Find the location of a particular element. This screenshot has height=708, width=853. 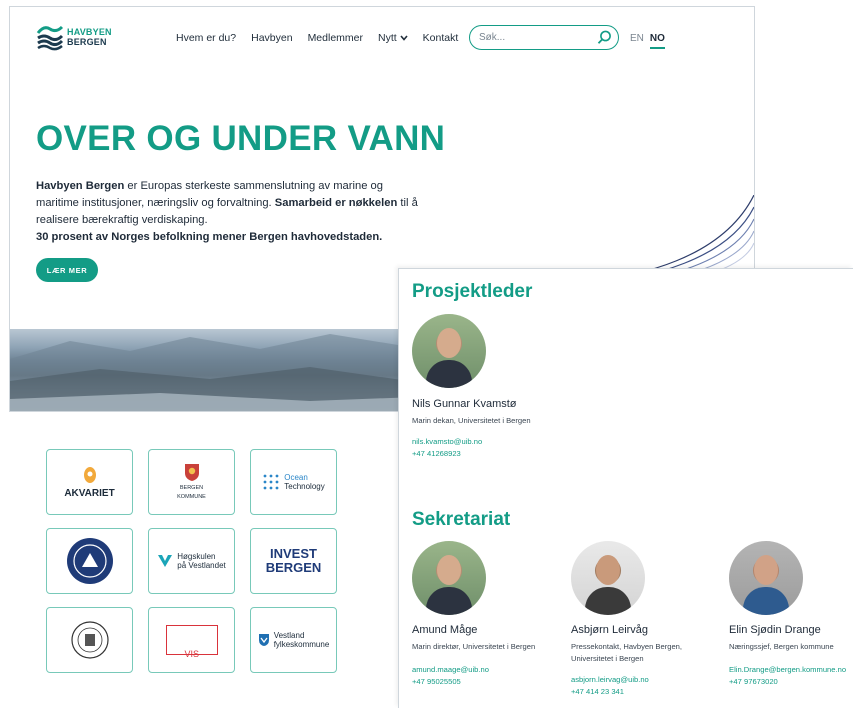

vis-logo-frame: VIS is located at coordinates (191, 642).